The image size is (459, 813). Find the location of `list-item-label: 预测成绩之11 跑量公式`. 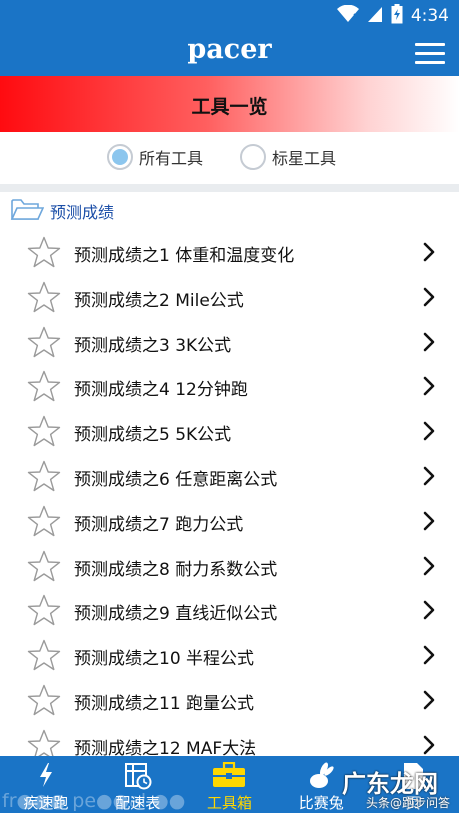

list-item-label: 预测成绩之11 跑量公式 is located at coordinates (164, 703).